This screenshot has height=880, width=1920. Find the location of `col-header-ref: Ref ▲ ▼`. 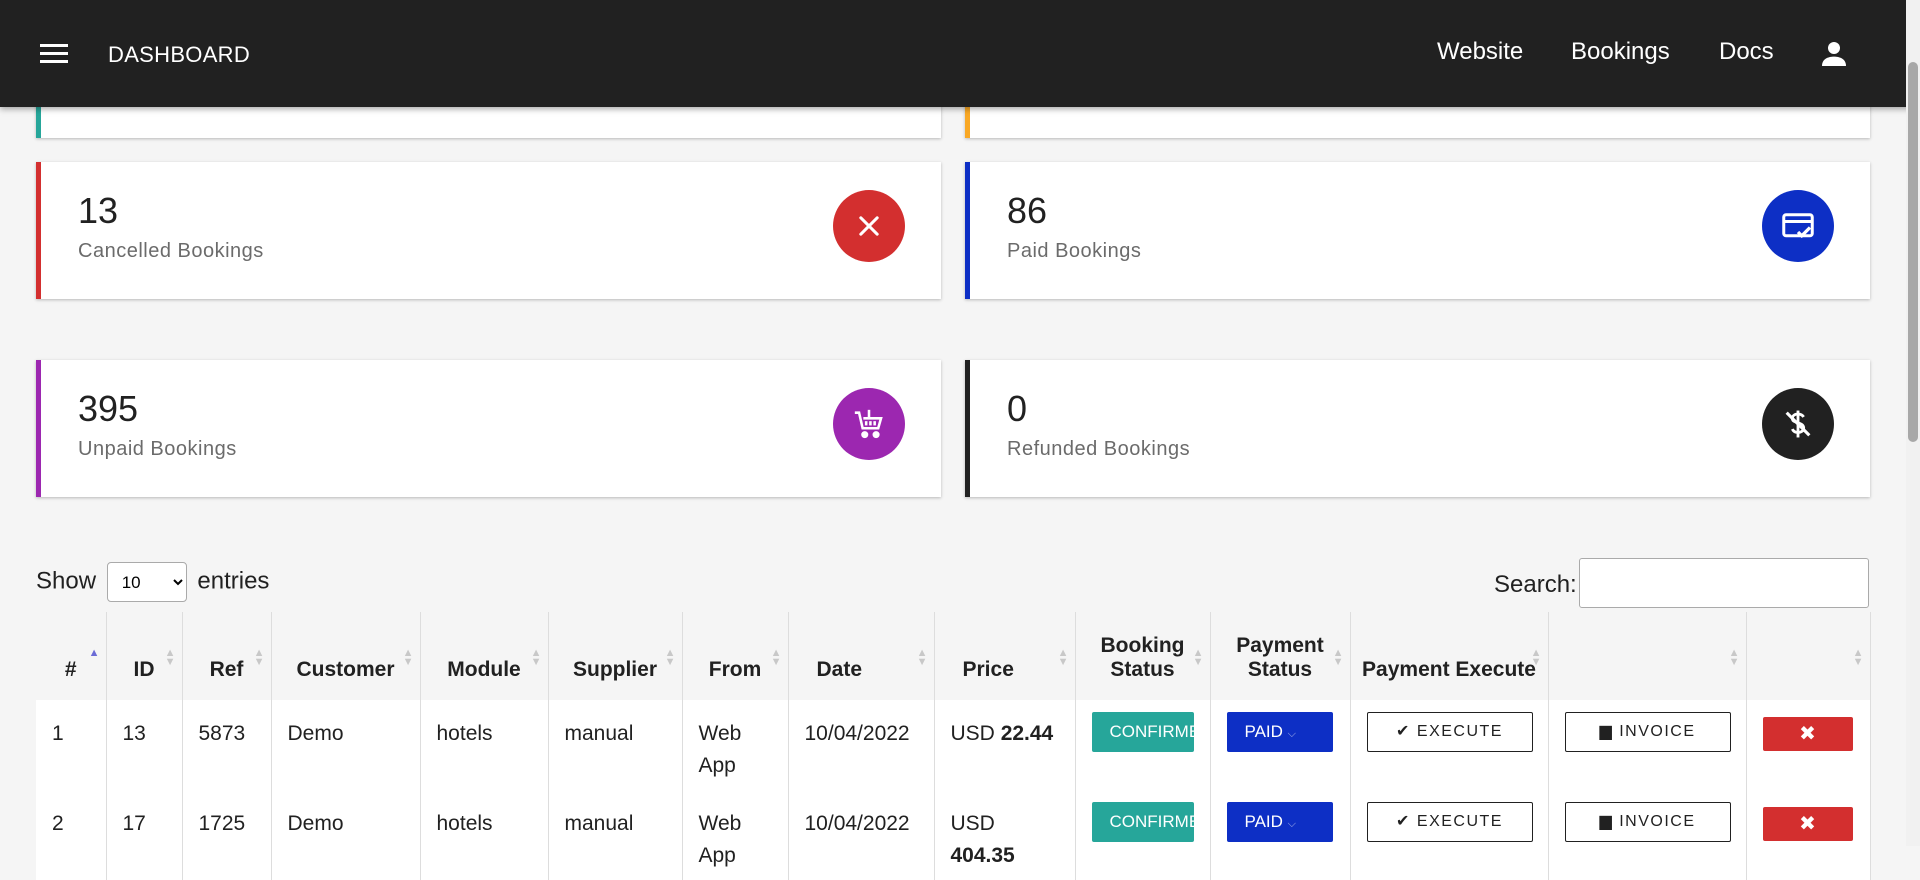

col-header-ref: Ref ▲ ▼ is located at coordinates (227, 656).